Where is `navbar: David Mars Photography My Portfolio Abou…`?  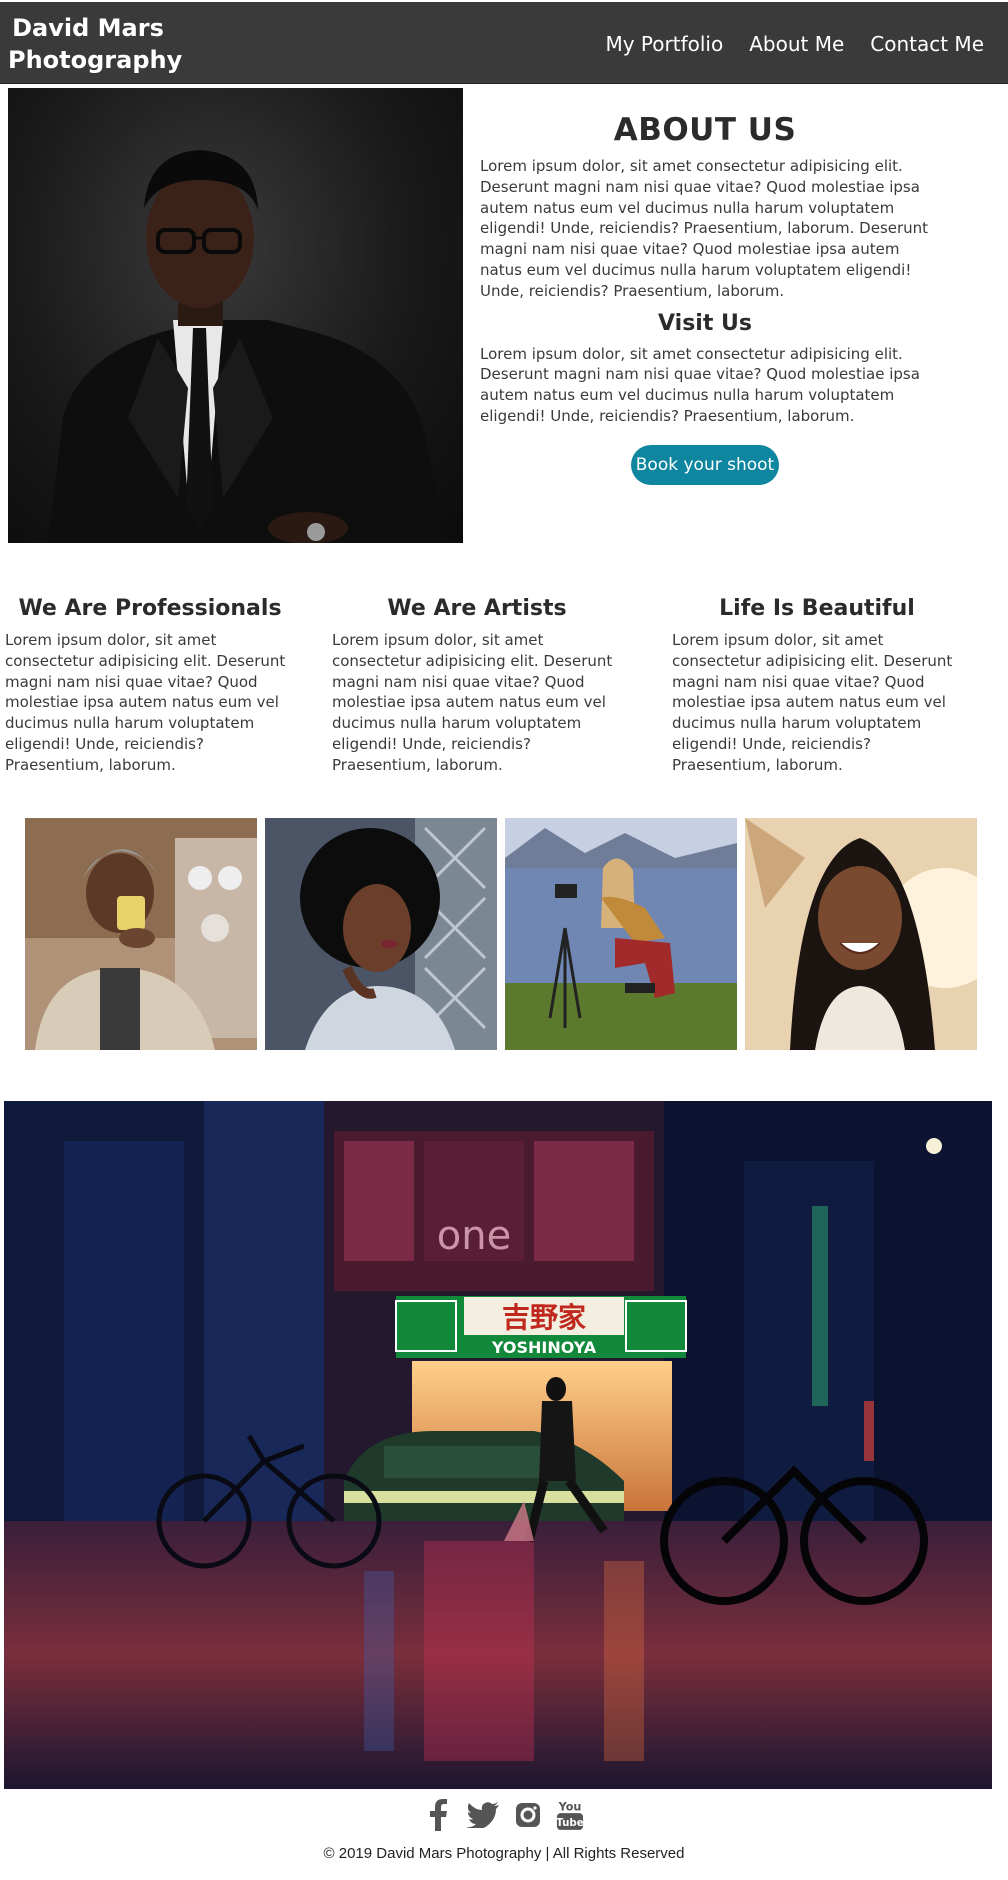 navbar: David Mars Photography My Portfolio Abou… is located at coordinates (504, 43).